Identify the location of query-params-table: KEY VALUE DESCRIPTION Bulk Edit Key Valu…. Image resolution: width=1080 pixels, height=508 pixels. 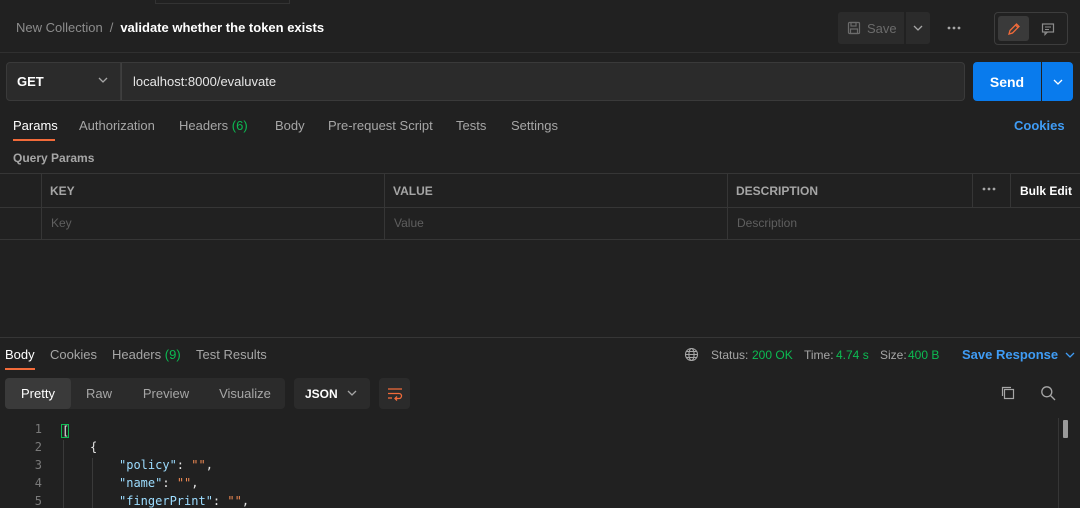
(540, 206).